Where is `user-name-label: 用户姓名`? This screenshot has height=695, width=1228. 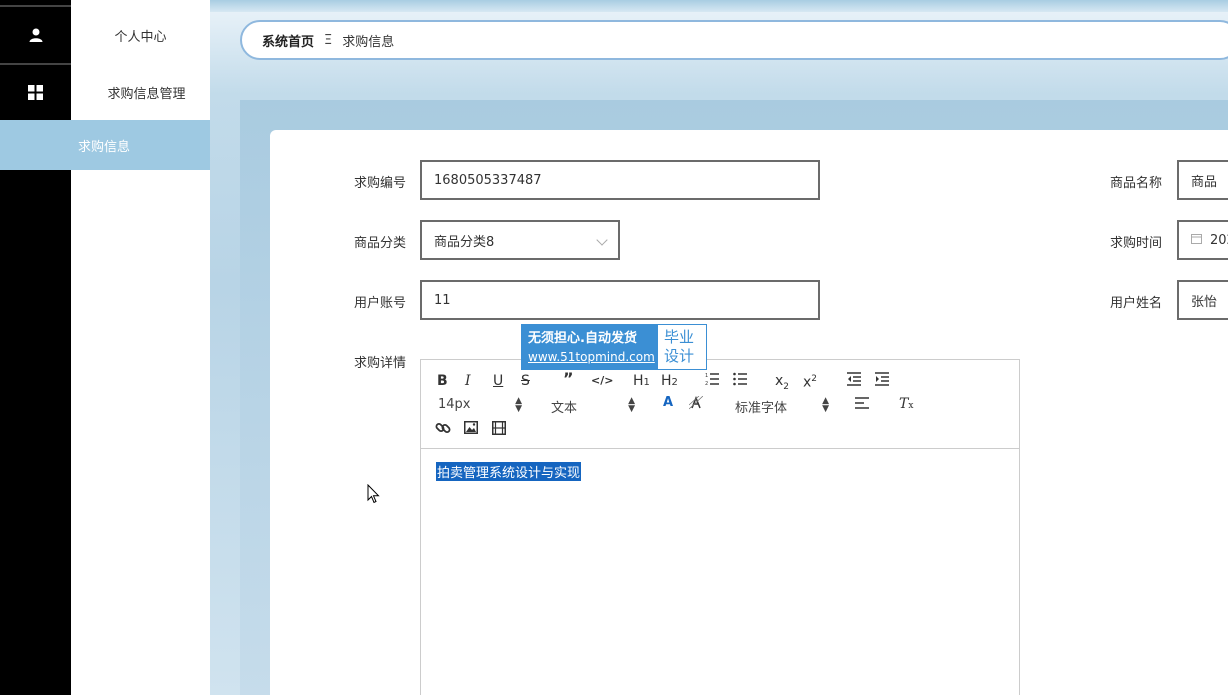
user-name-label: 用户姓名 is located at coordinates (1136, 303).